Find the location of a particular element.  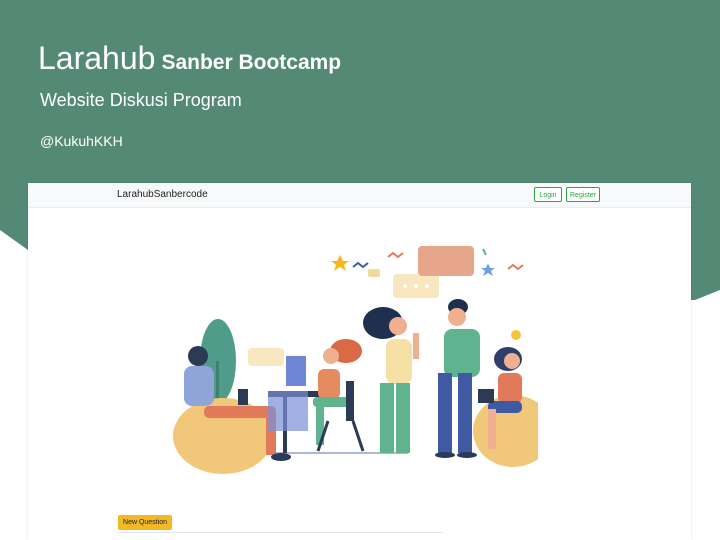

login-button: Login is located at coordinates (548, 194).